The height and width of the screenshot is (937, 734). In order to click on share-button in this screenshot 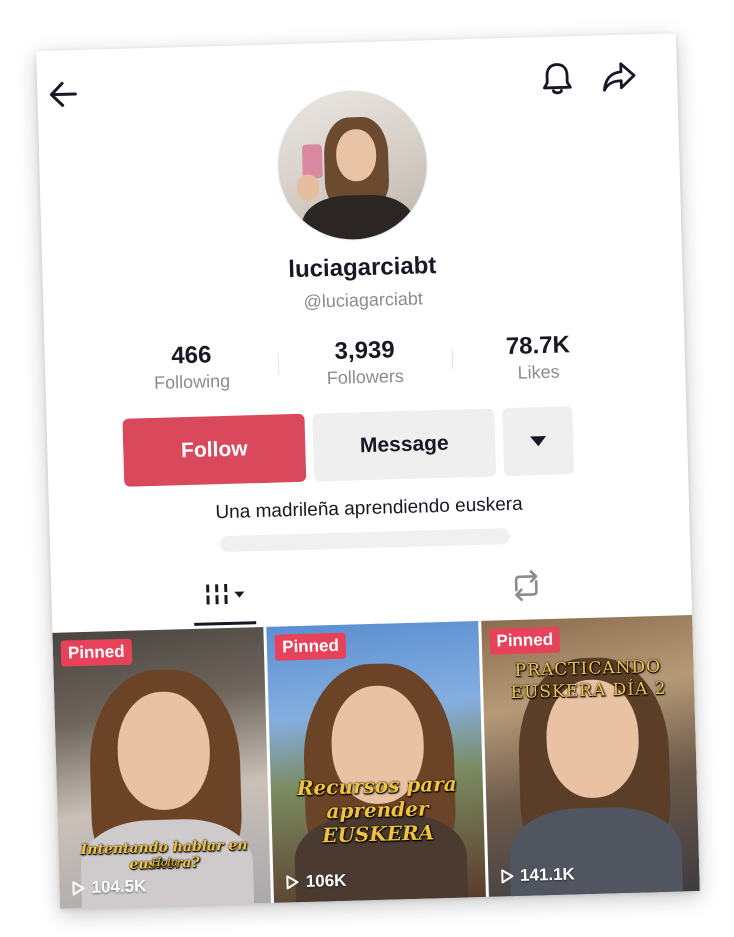, I will do `click(618, 76)`.